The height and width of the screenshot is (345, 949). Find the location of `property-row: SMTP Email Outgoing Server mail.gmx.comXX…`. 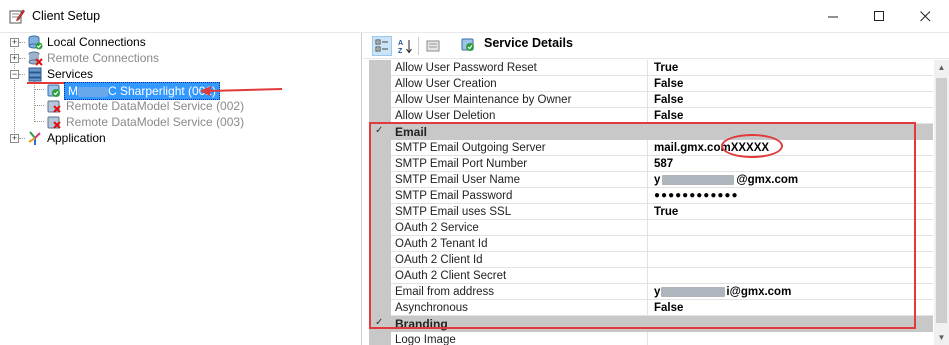

property-row: SMTP Email Outgoing Server mail.gmx.comXX… is located at coordinates (651, 148).